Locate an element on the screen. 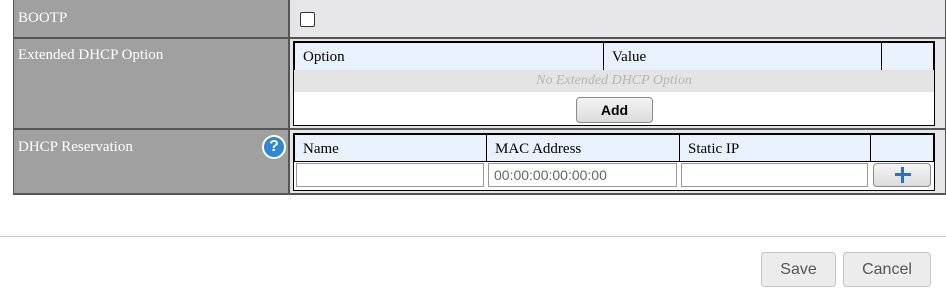 This screenshot has height=306, width=946. reservation-add-button is located at coordinates (902, 175).